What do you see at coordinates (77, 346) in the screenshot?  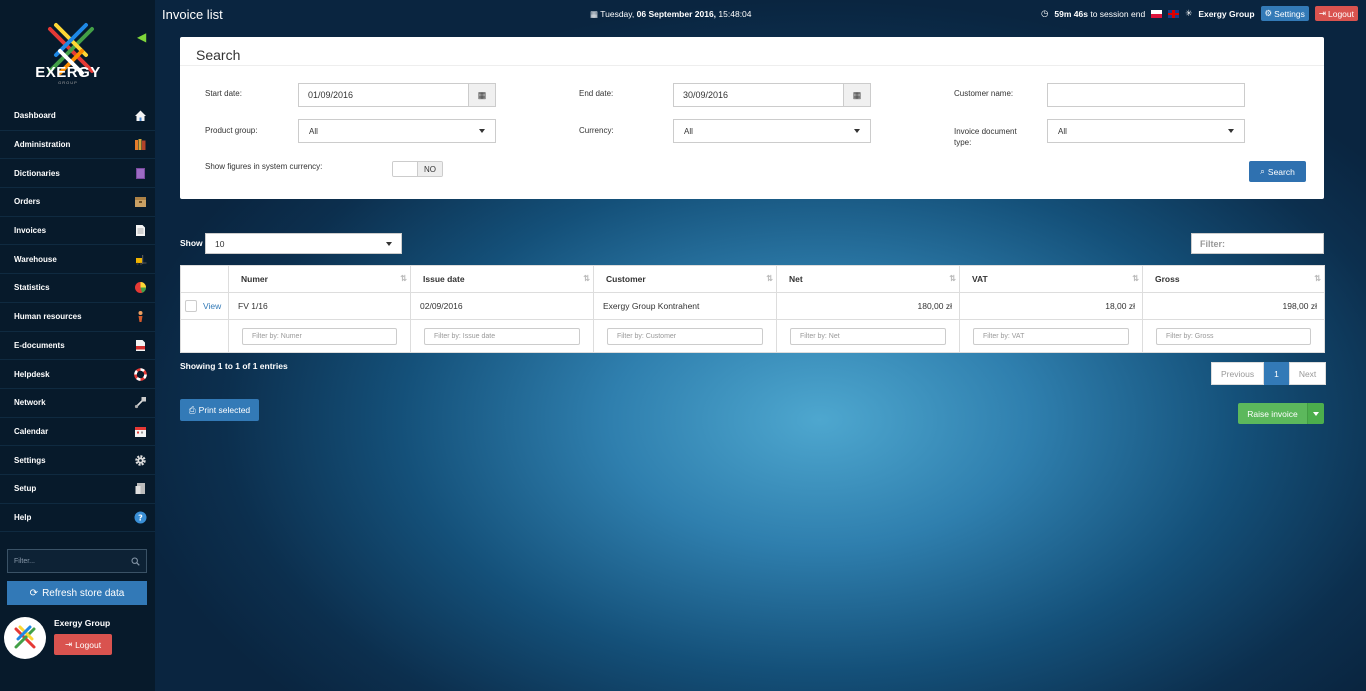 I see `sidebar-item-e-documents: E-documents` at bounding box center [77, 346].